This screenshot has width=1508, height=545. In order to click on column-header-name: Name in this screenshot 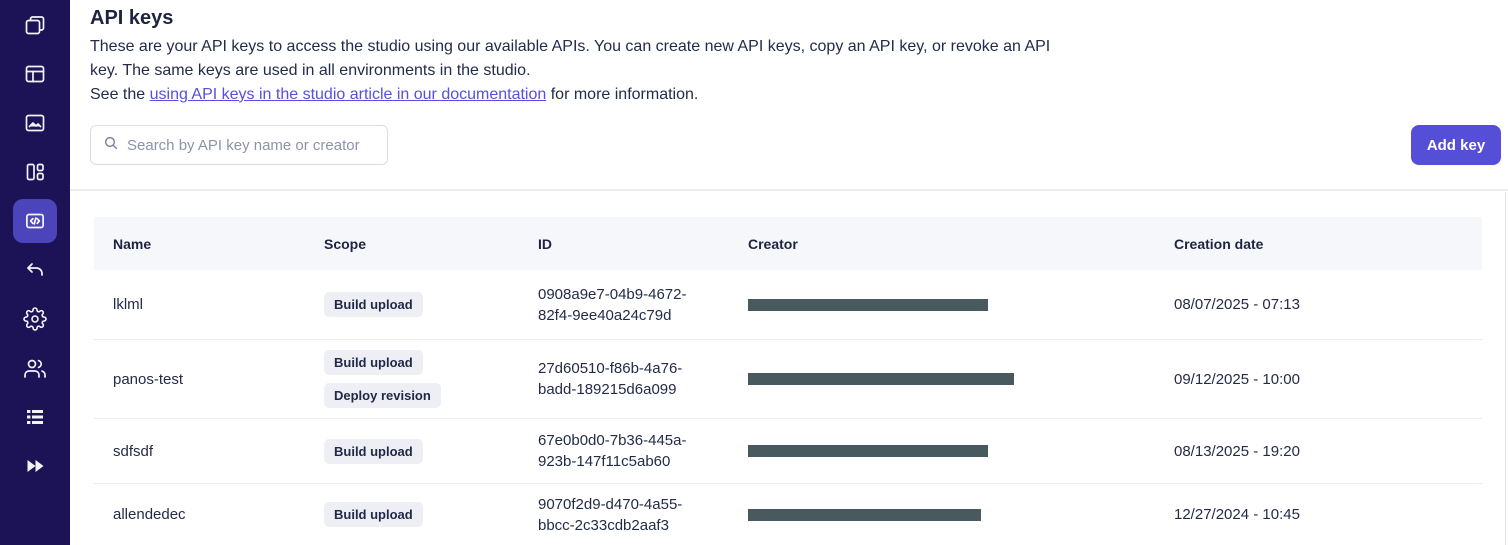, I will do `click(132, 243)`.